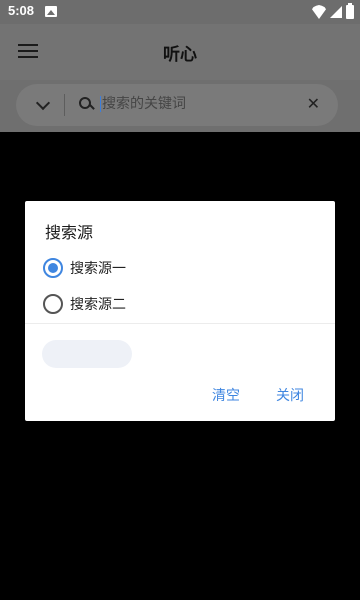 The image size is (360, 600). Describe the element at coordinates (290, 395) in the screenshot. I see `close-button: 关闭` at that location.